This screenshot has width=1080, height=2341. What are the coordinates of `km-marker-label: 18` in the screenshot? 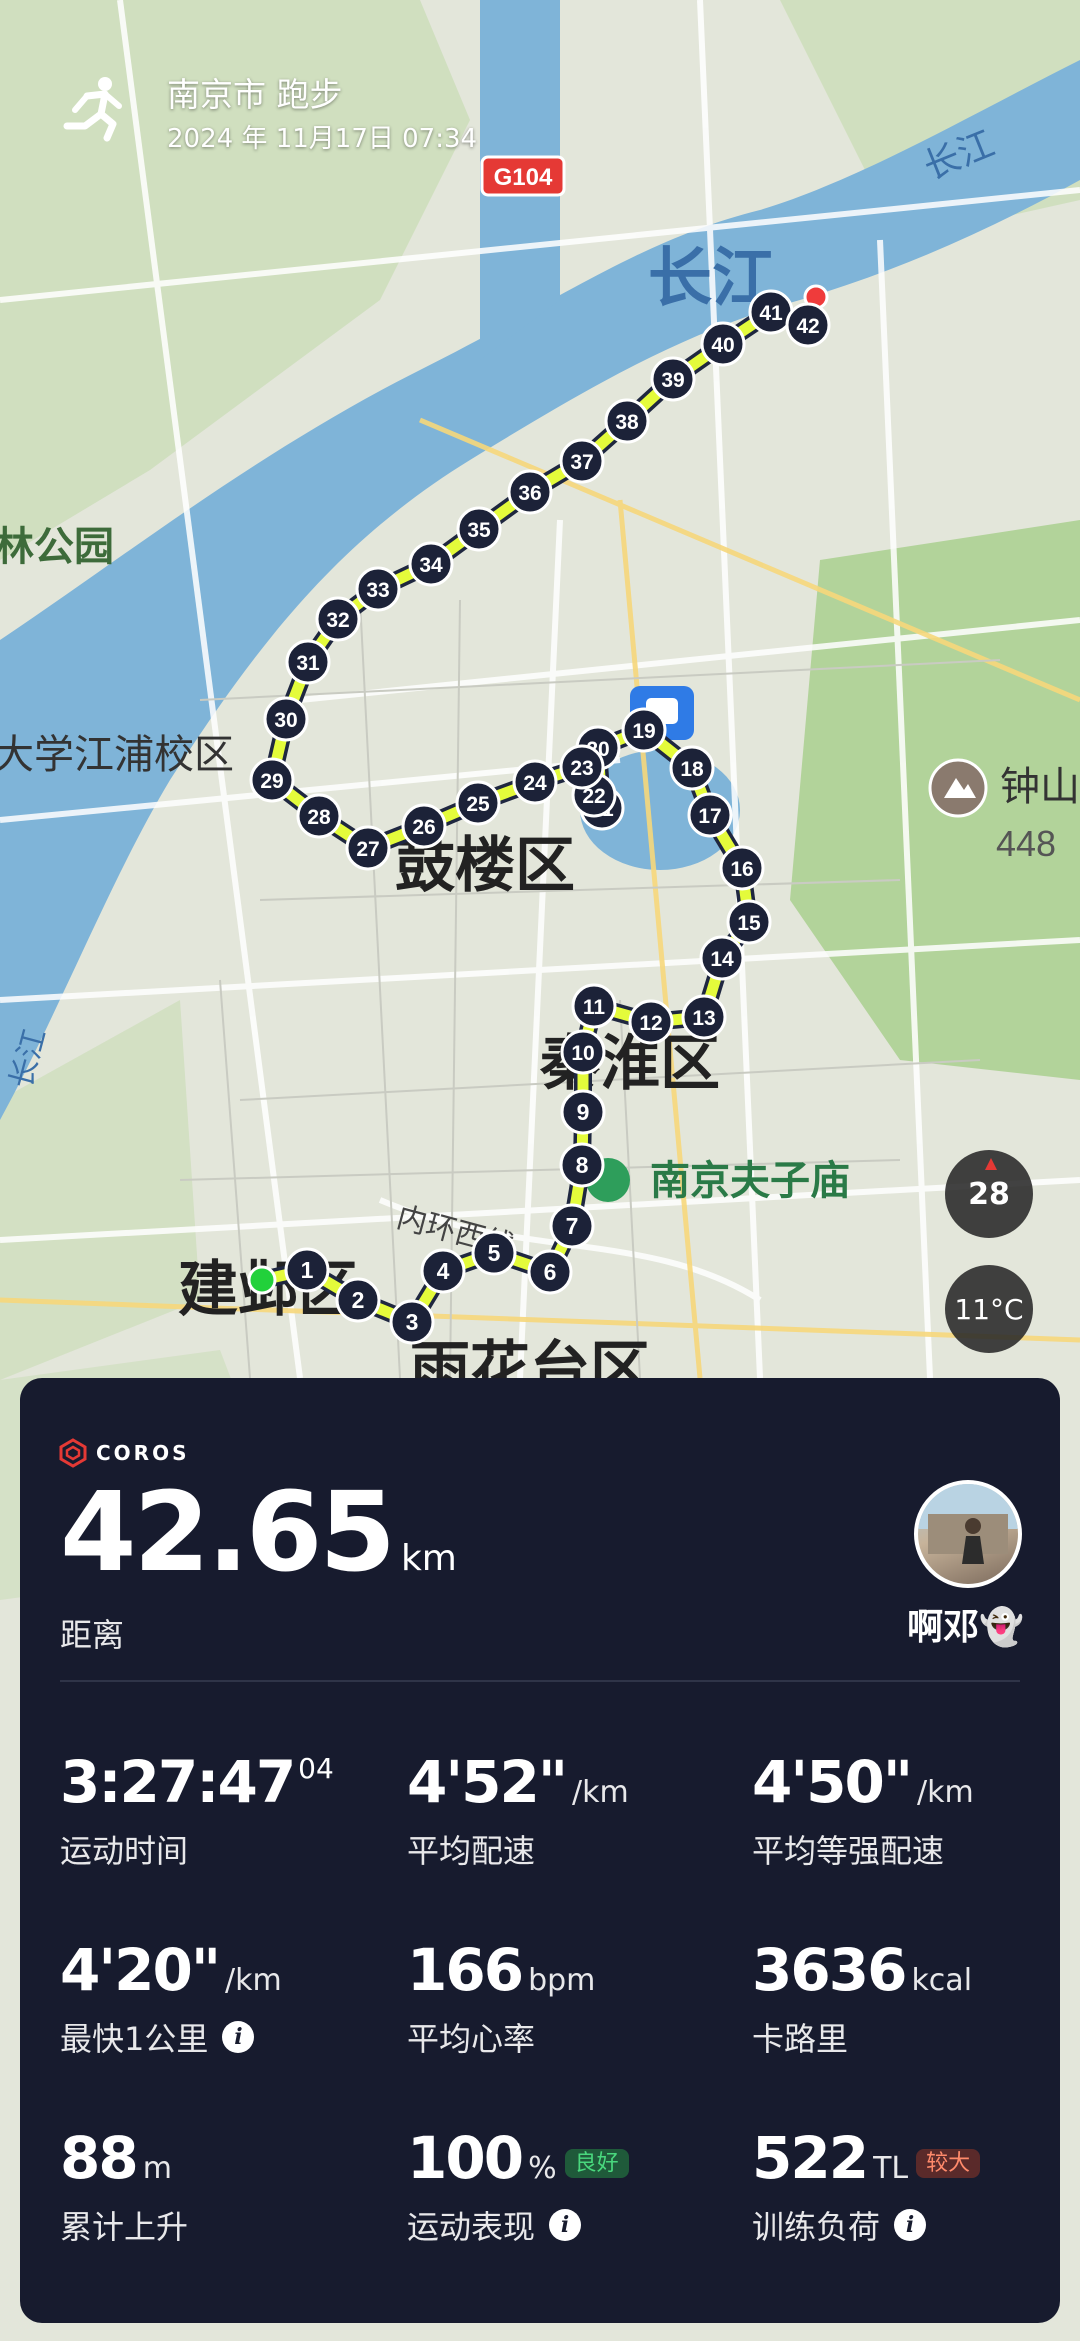 It's located at (692, 769).